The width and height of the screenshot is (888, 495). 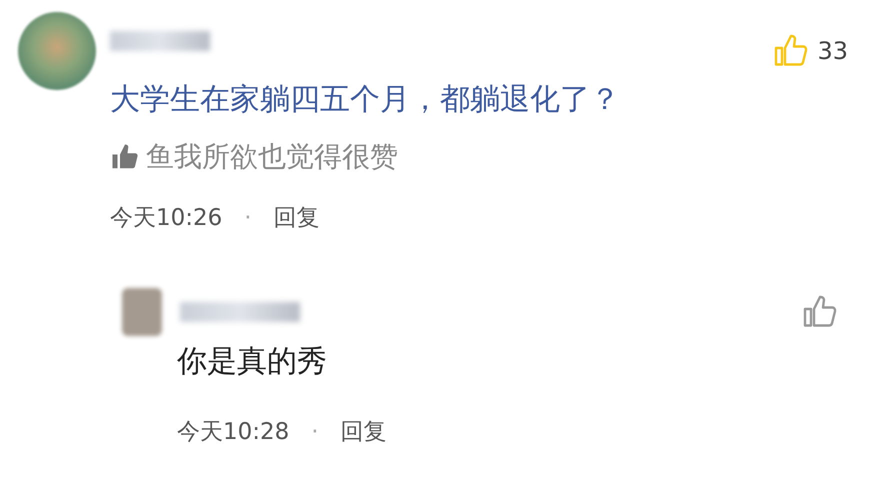 What do you see at coordinates (272, 157) in the screenshot?
I see `liked-by-text: 鱼我所欲也觉得很赞` at bounding box center [272, 157].